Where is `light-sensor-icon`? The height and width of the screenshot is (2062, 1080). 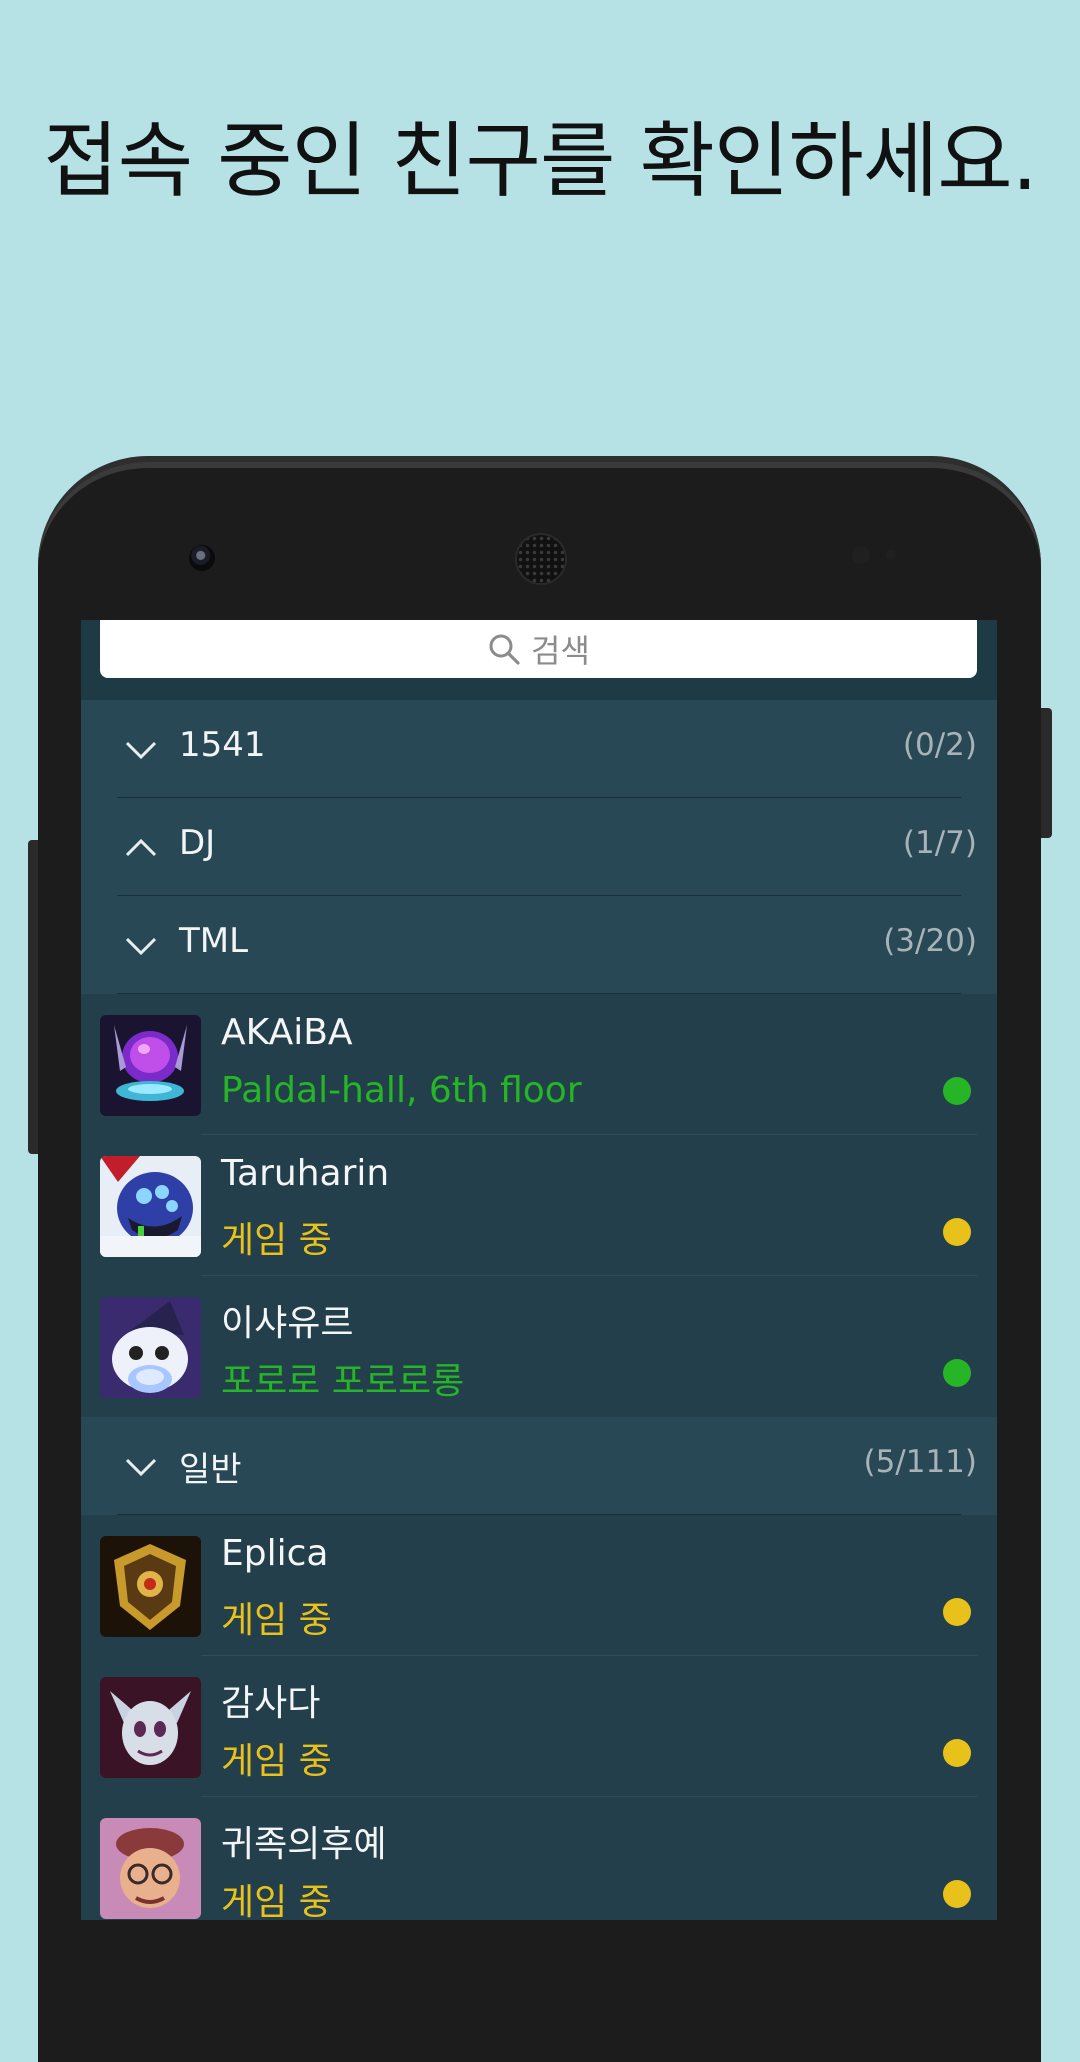
light-sensor-icon is located at coordinates (891, 555).